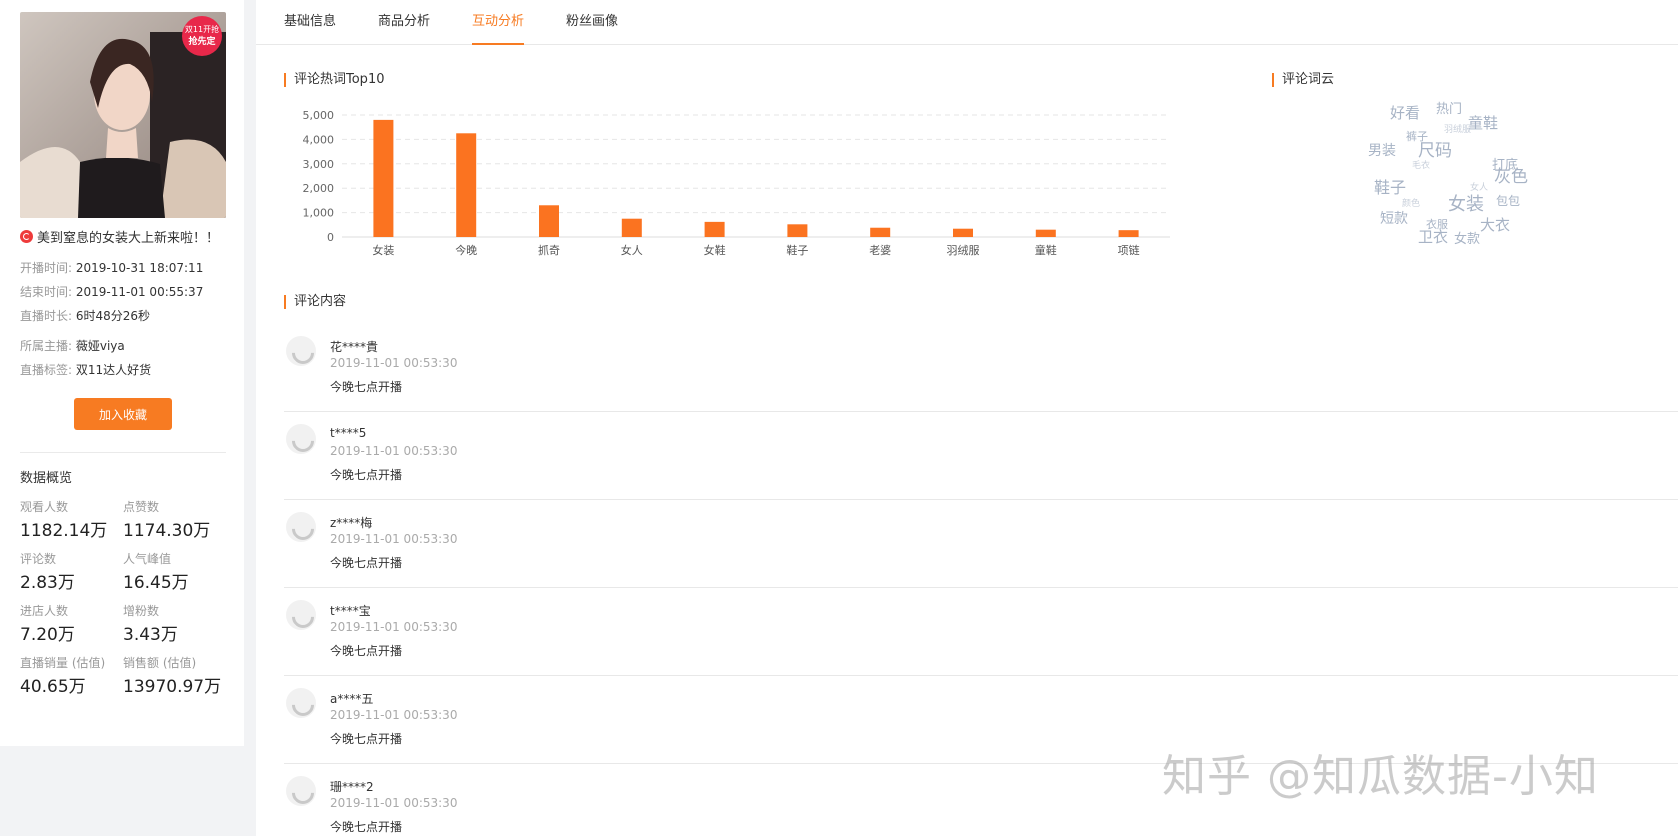 This screenshot has height=836, width=1678. Describe the element at coordinates (967, 22) in the screenshot. I see `tab-bar: 基础信息 商品分析 互动分析 粉丝画像` at that location.